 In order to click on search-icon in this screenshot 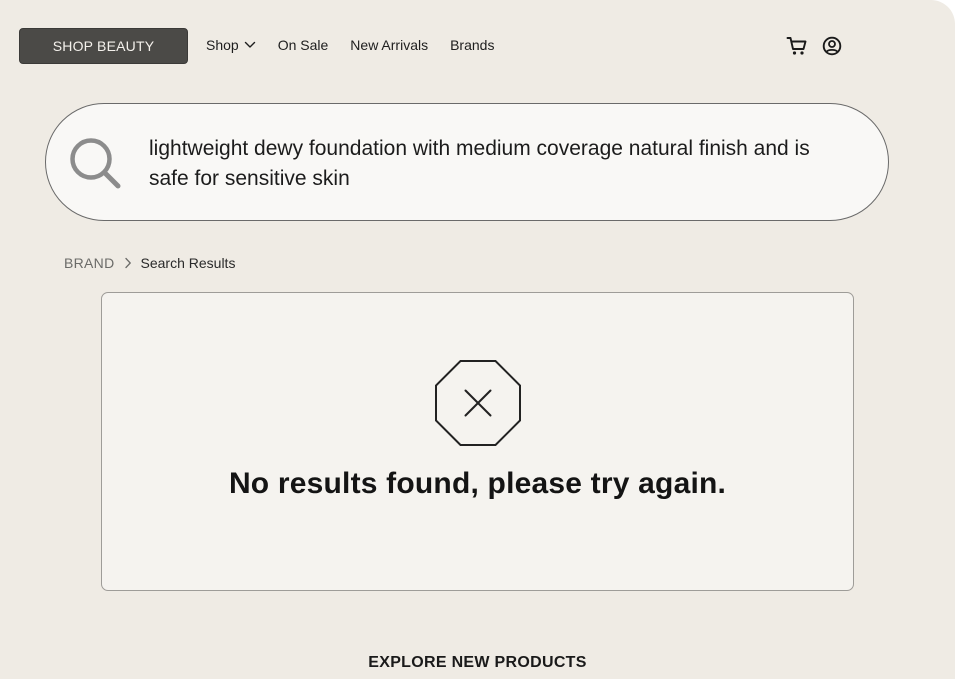, I will do `click(96, 164)`.